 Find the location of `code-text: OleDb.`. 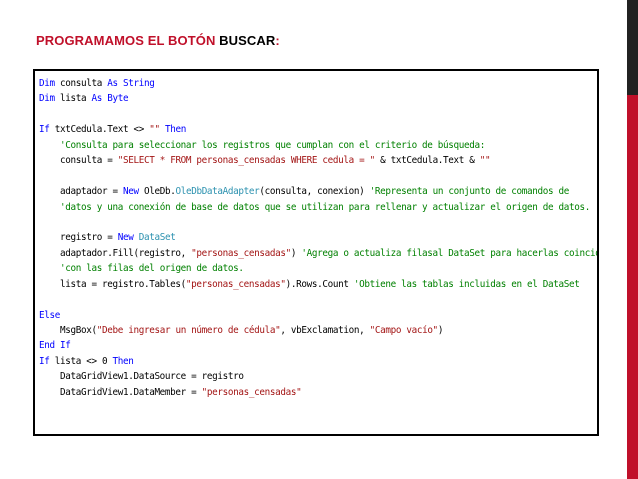

code-text: OleDb. is located at coordinates (157, 192).